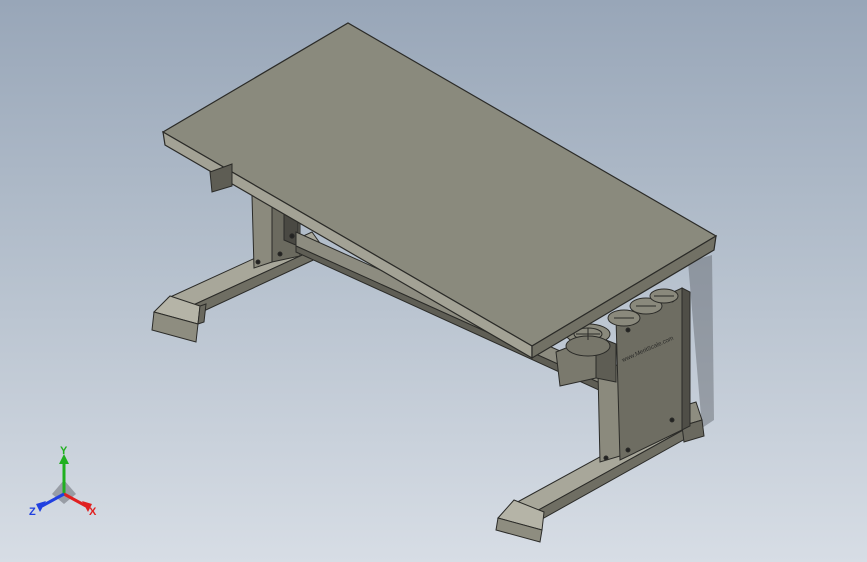 The width and height of the screenshot is (867, 562). Describe the element at coordinates (67, 486) in the screenshot. I see `axis-triad: Y X Z` at that location.